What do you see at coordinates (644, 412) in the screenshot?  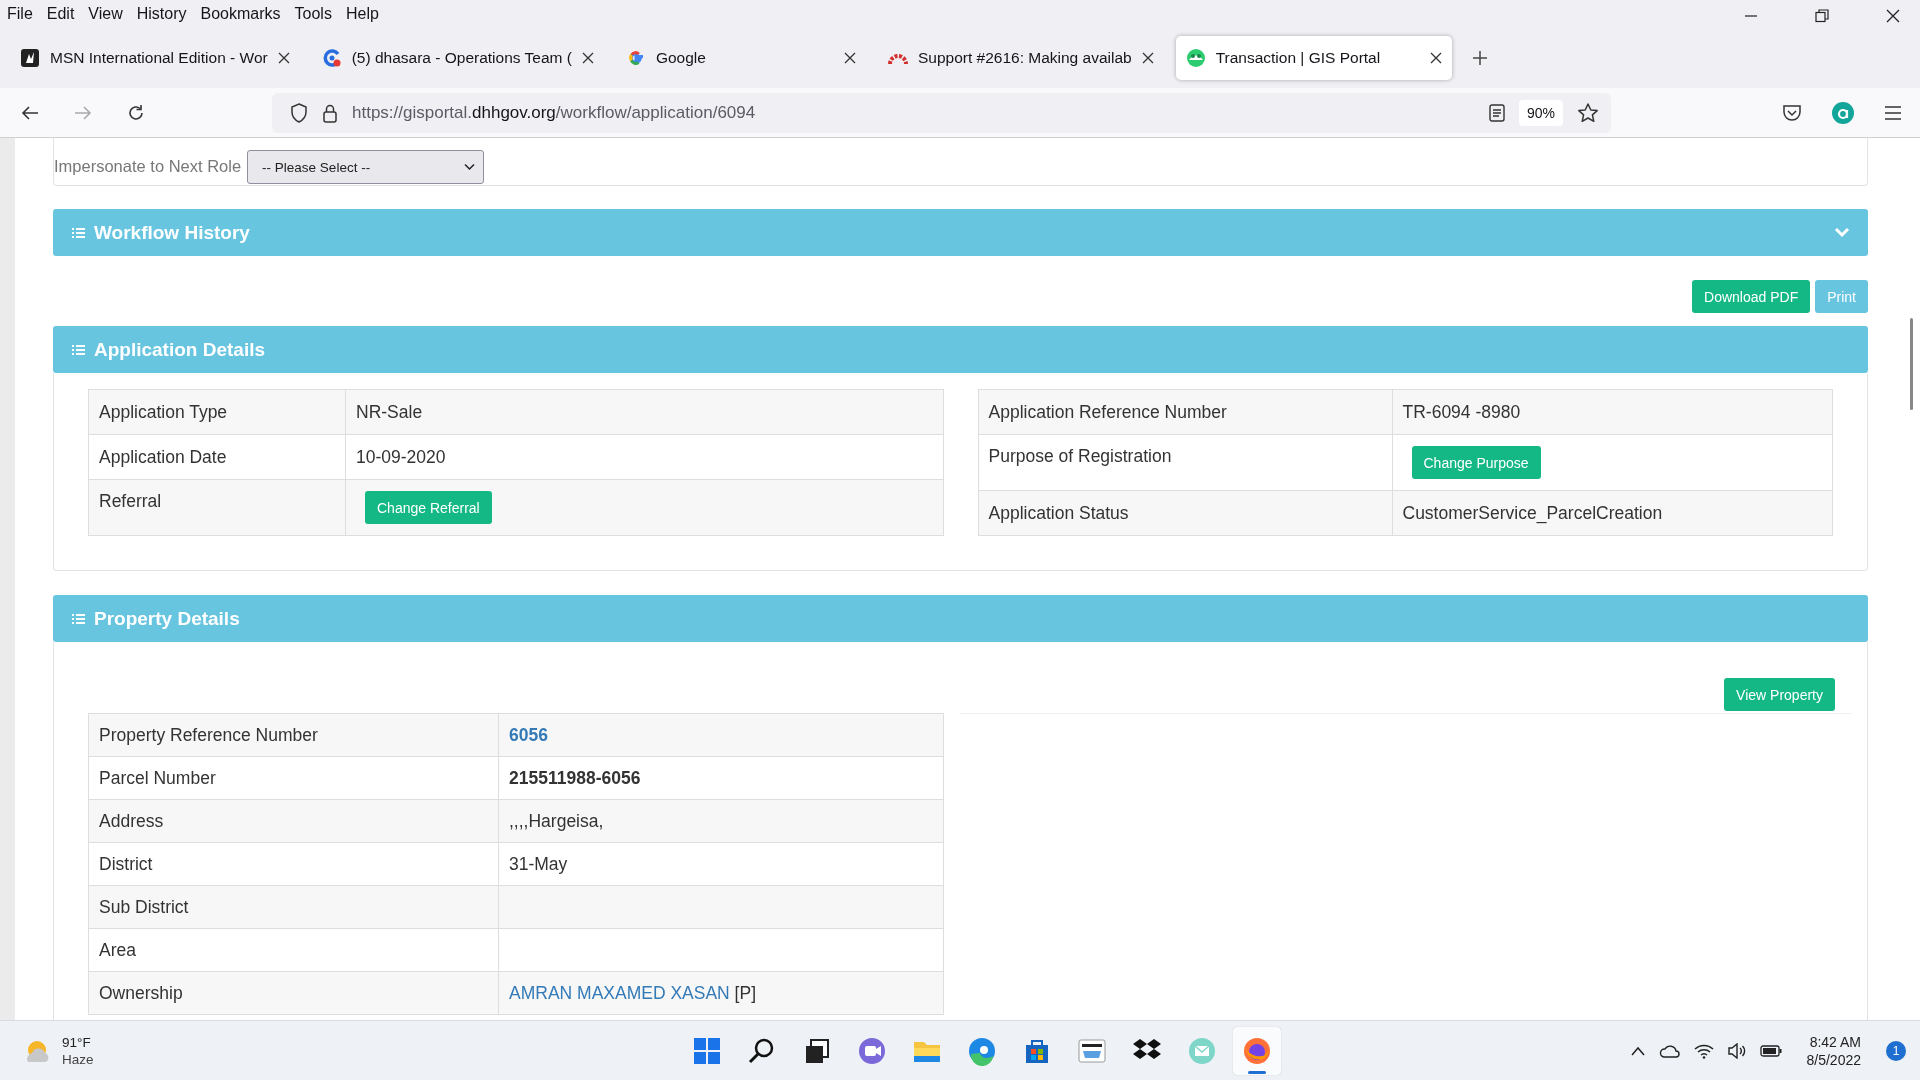 I see `table-cell: NR-Sale` at bounding box center [644, 412].